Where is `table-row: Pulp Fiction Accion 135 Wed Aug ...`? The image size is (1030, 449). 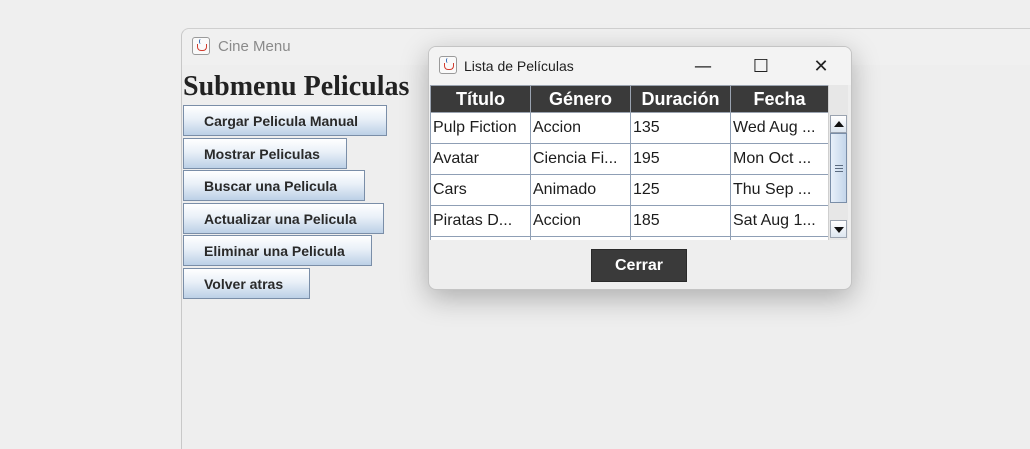
table-row: Pulp Fiction Accion 135 Wed Aug ... is located at coordinates (629, 128).